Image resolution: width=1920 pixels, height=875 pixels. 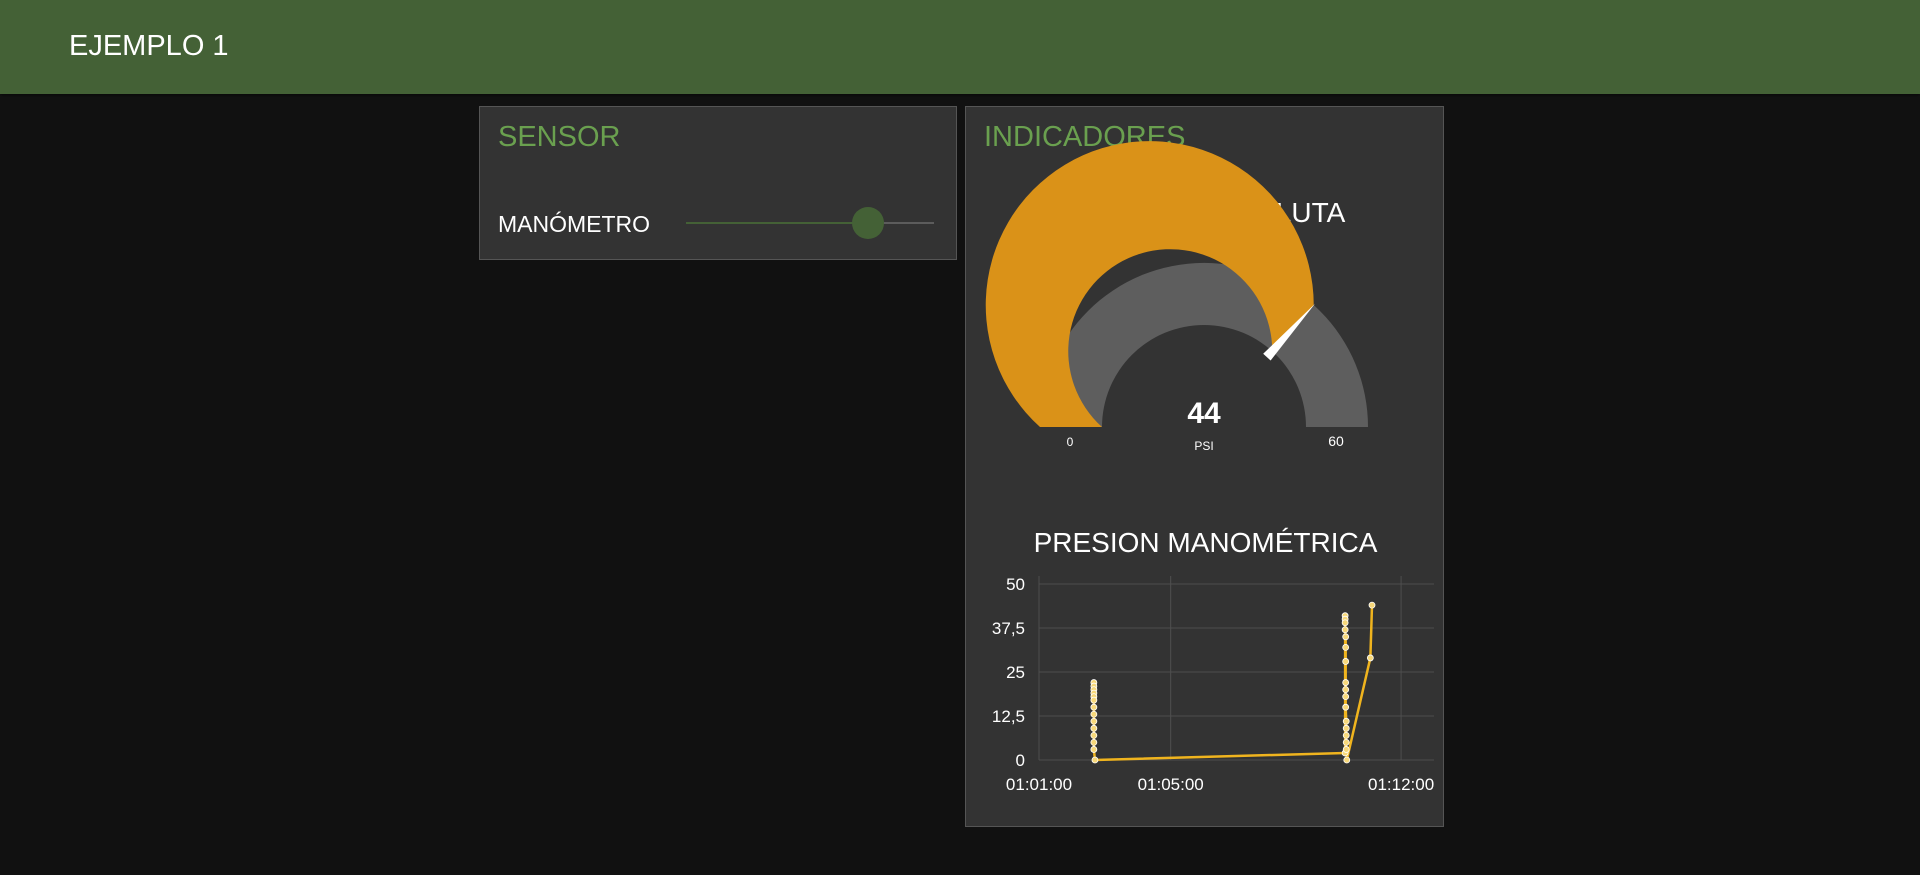 I want to click on x-tick-label: 01:05:00, so click(x=1171, y=784).